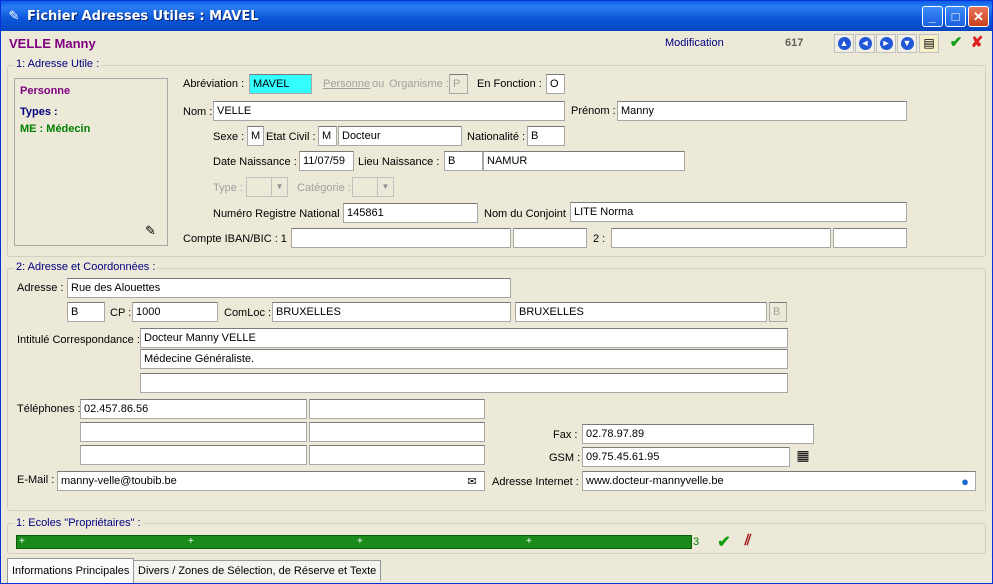  I want to click on personne-organisme-field: P, so click(458, 84).